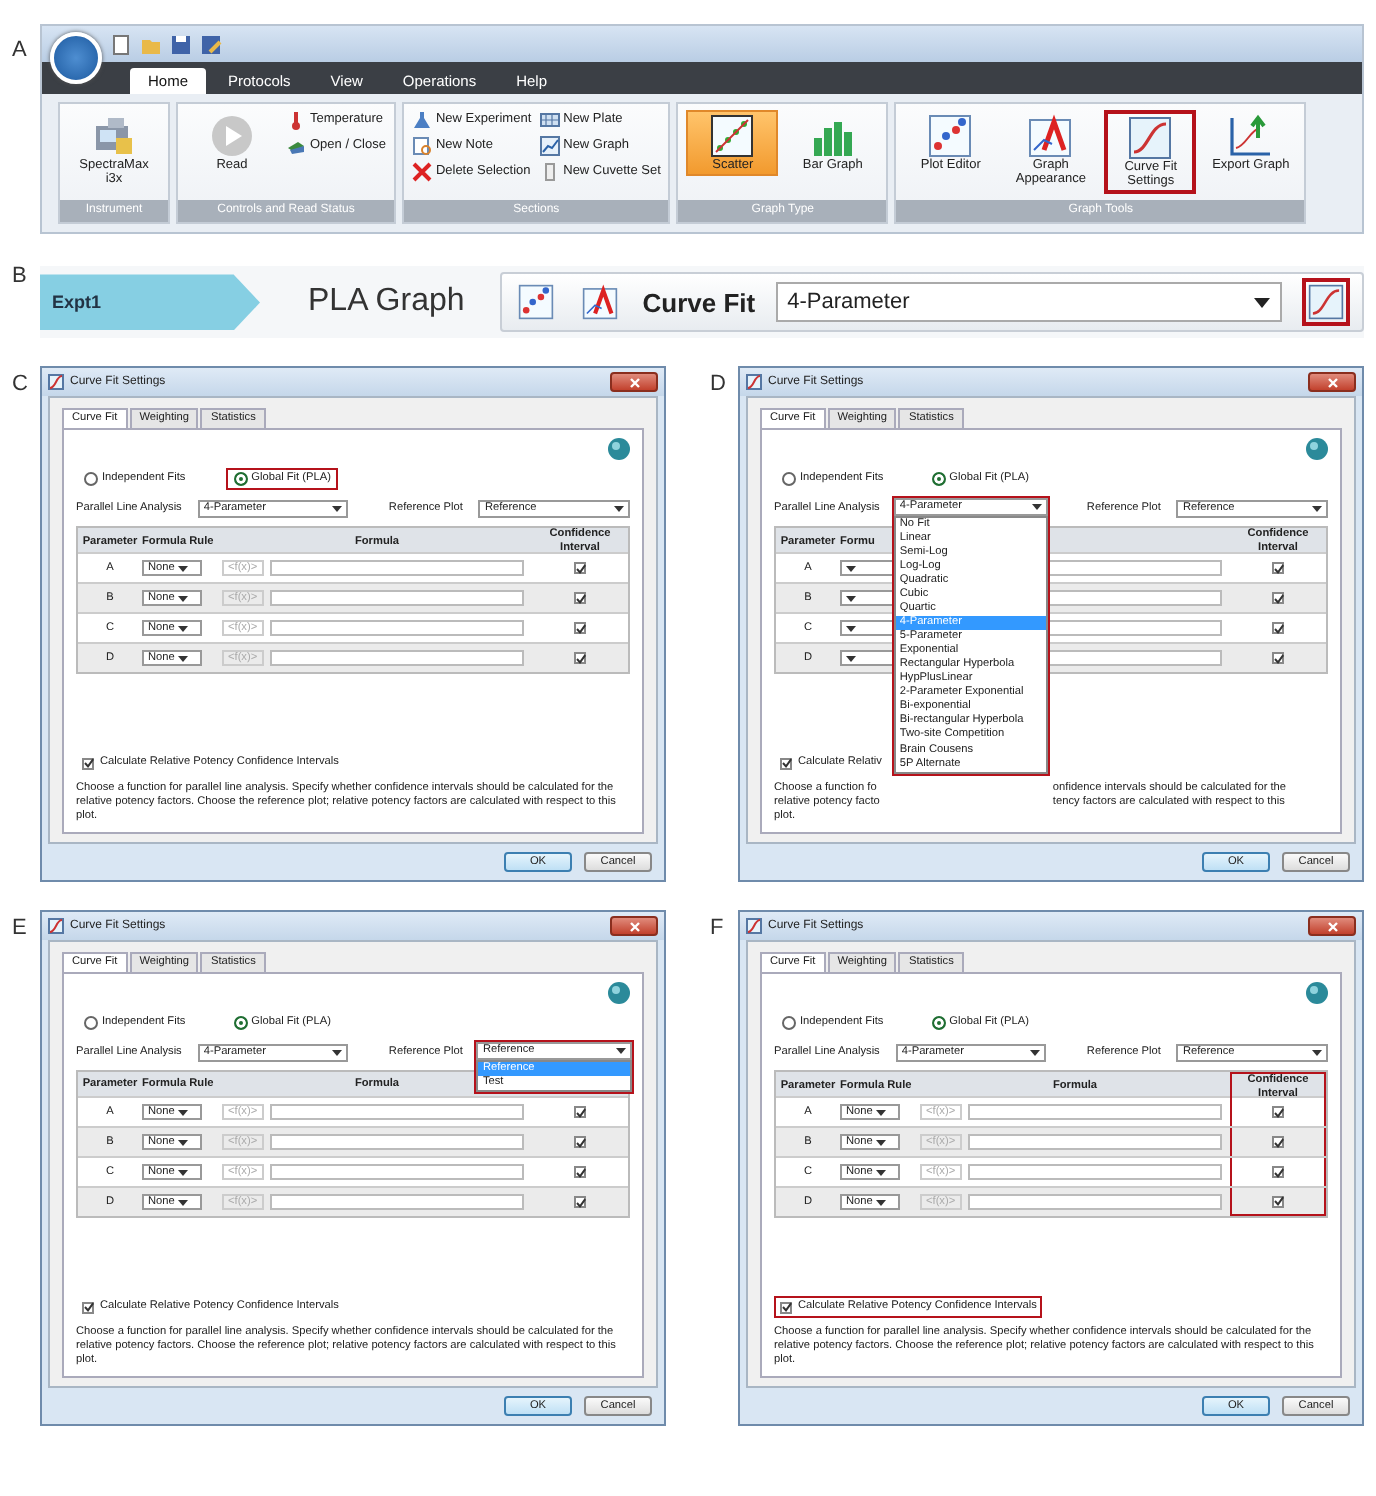 The image size is (1376, 1496). I want to click on thermometer-icon, so click(296, 120).